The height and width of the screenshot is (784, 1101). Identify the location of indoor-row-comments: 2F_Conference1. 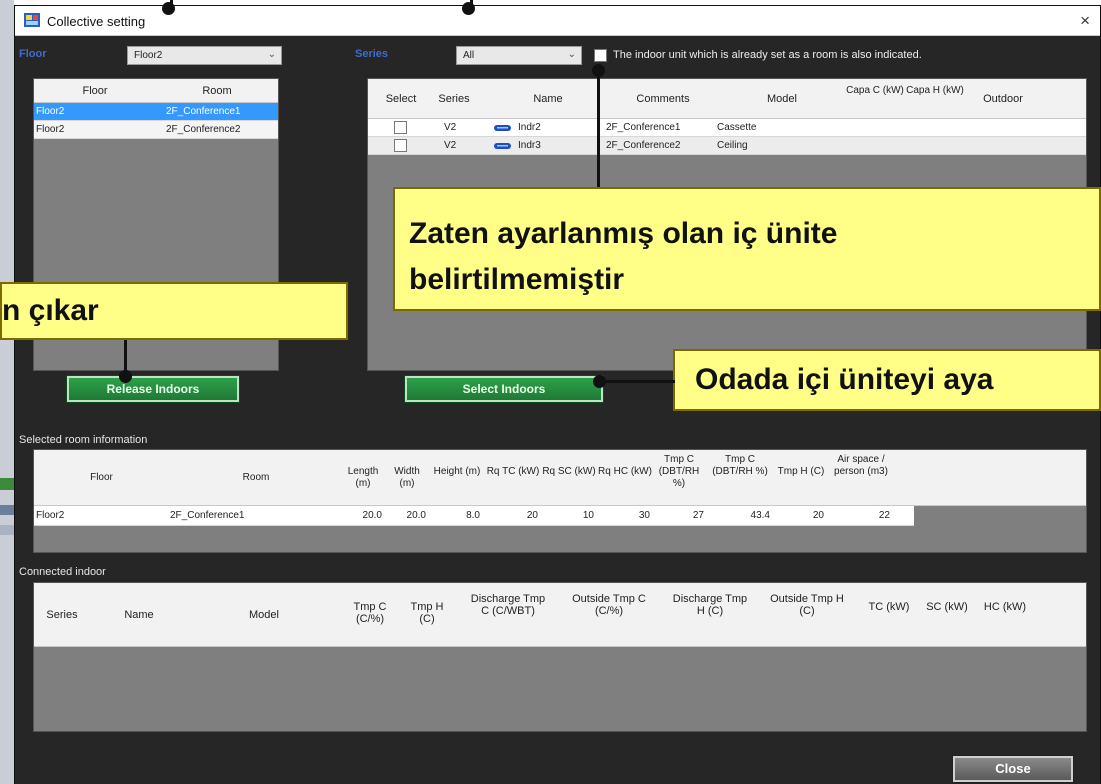
(643, 127).